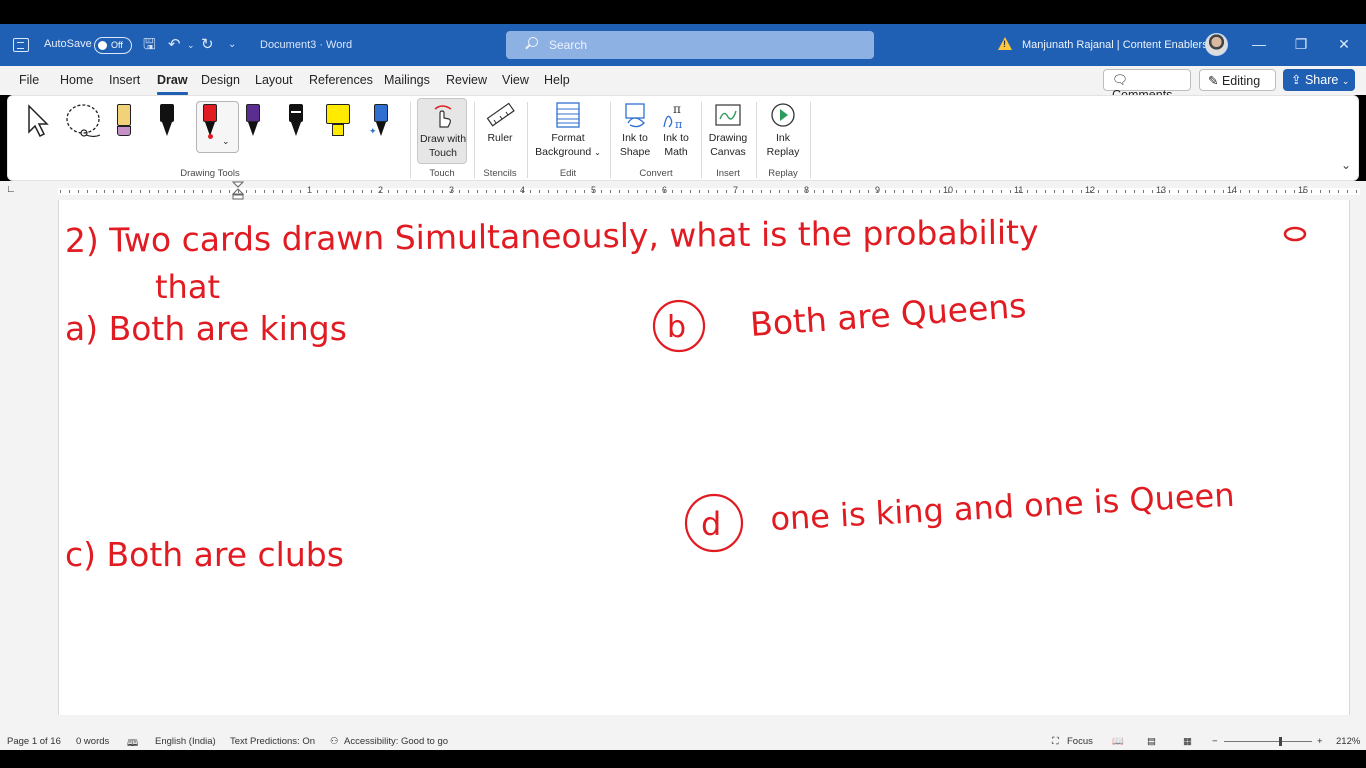 The image size is (1366, 768). What do you see at coordinates (783, 115) in the screenshot?
I see `ink-replay-icon` at bounding box center [783, 115].